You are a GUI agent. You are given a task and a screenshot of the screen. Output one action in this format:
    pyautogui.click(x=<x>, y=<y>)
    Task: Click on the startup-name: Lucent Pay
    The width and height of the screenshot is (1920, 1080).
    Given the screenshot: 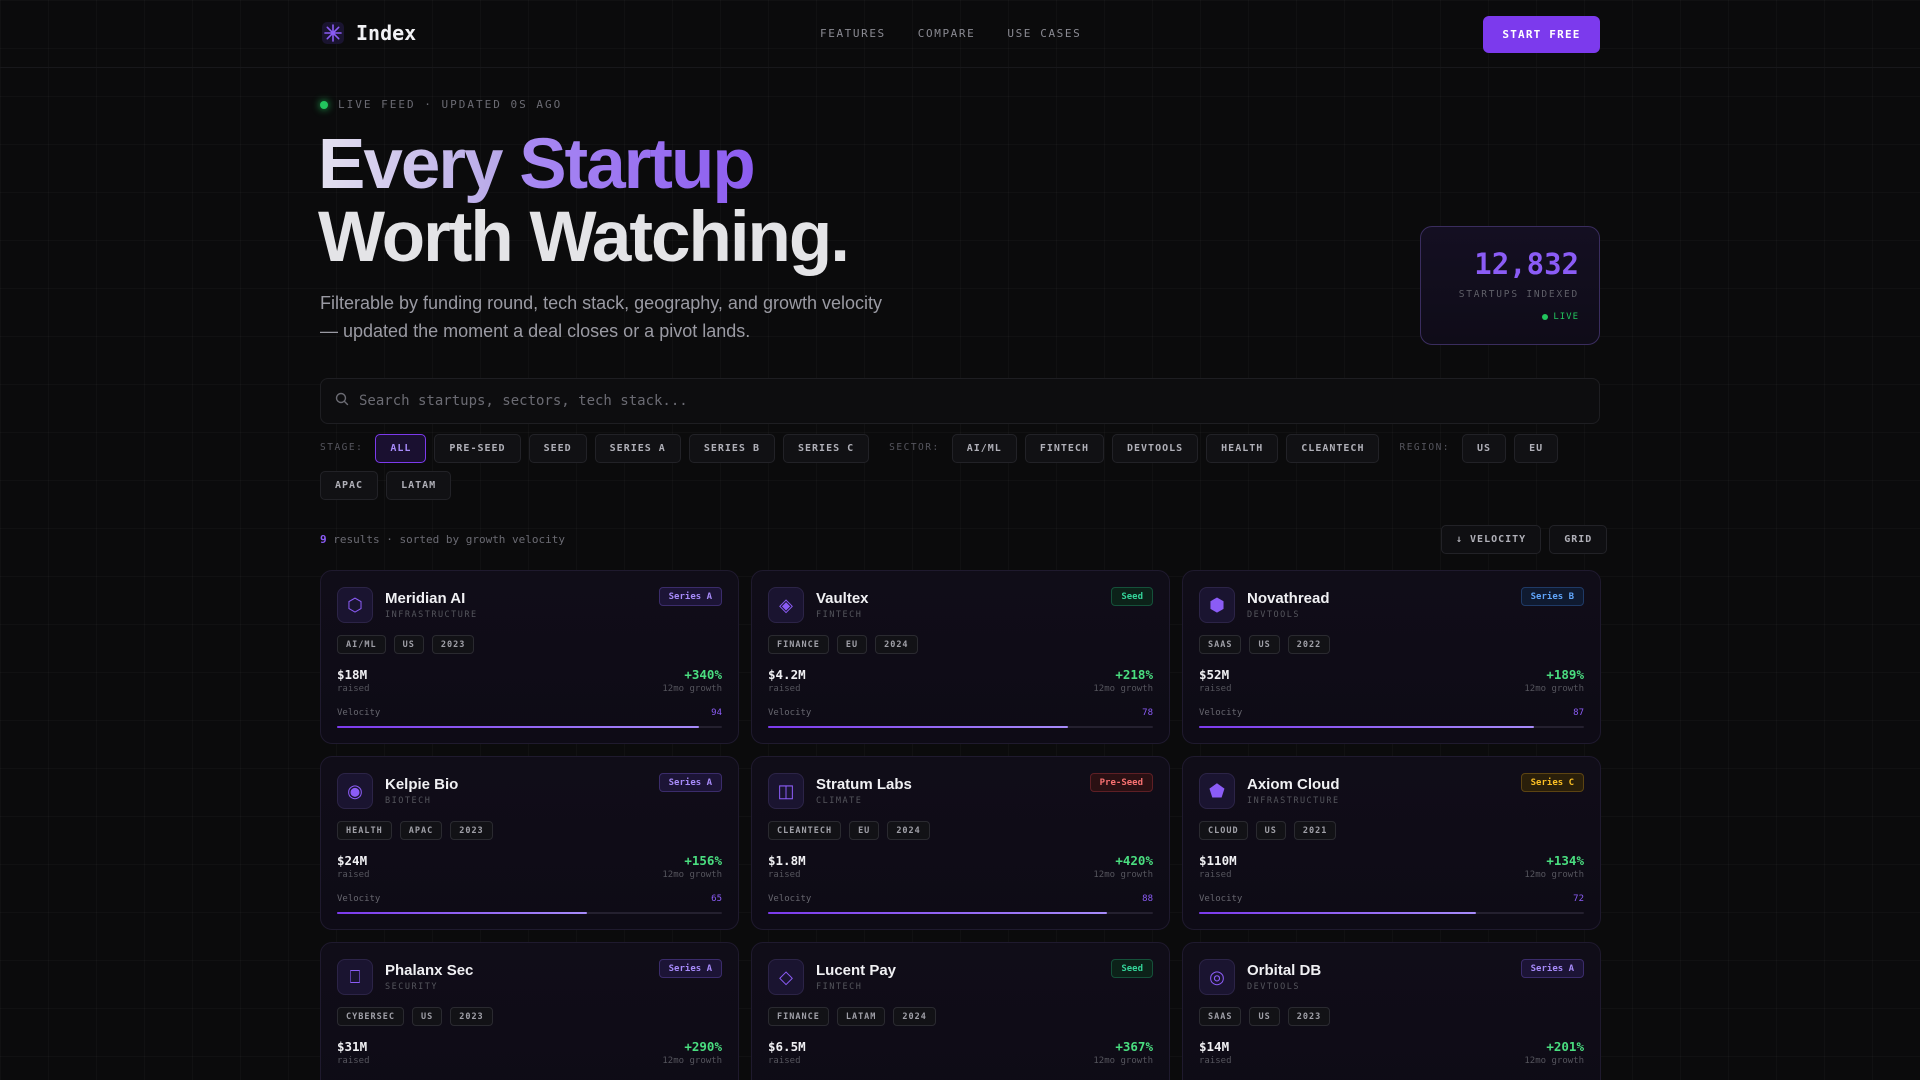 What is the action you would take?
    pyautogui.click(x=856, y=970)
    